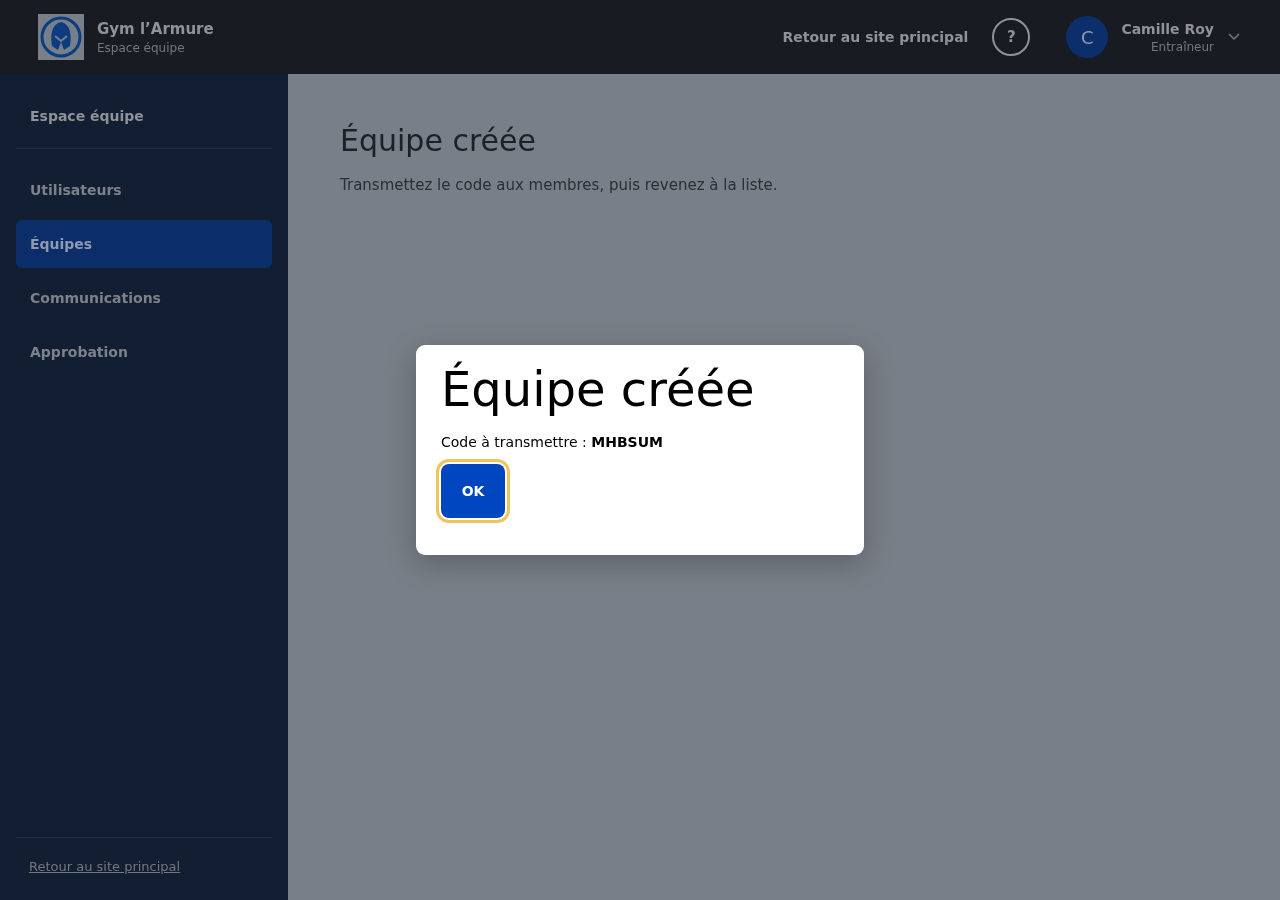 This screenshot has width=1280, height=900. I want to click on help-button: ?, so click(1011, 37).